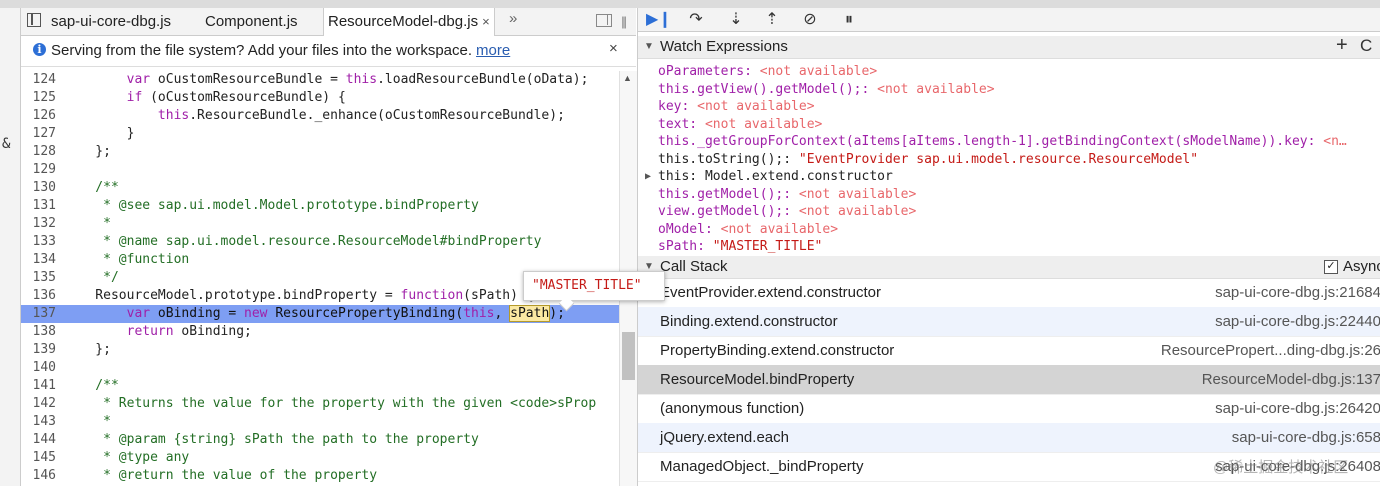  I want to click on line-number: 127, so click(38, 134).